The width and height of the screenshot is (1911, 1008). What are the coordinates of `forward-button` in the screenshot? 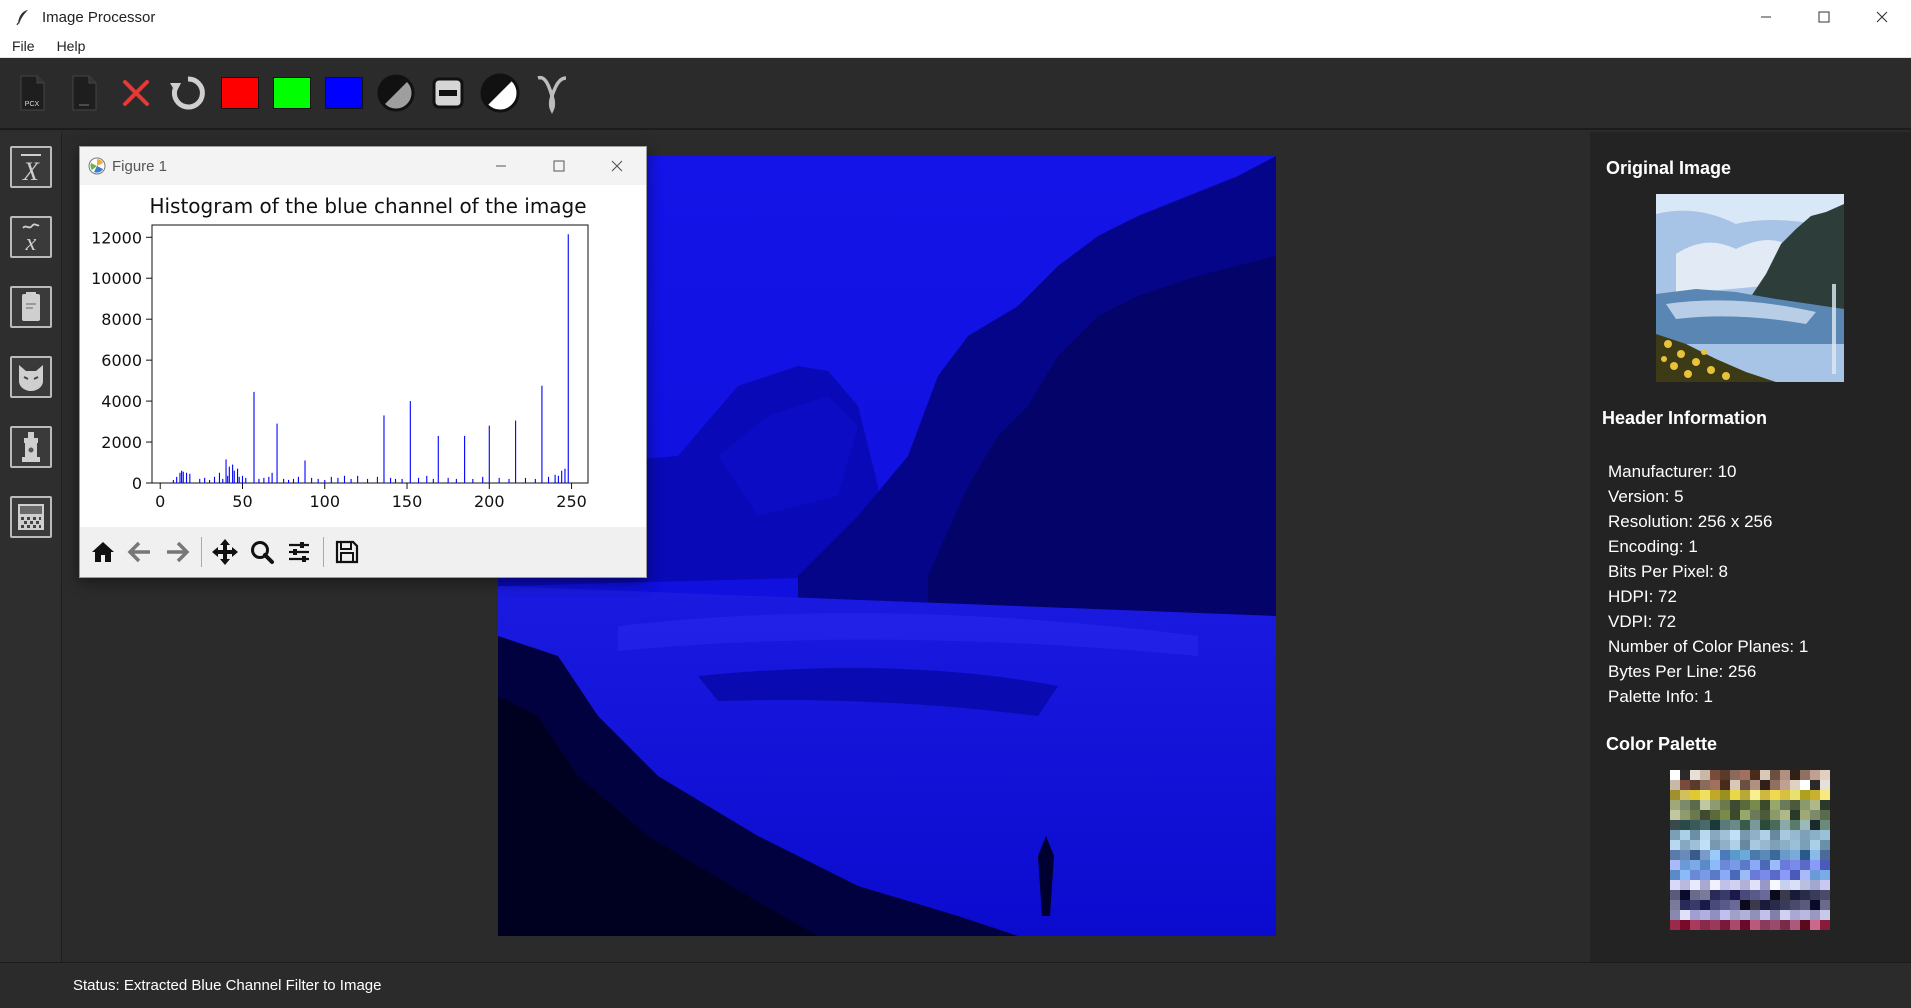 It's located at (177, 552).